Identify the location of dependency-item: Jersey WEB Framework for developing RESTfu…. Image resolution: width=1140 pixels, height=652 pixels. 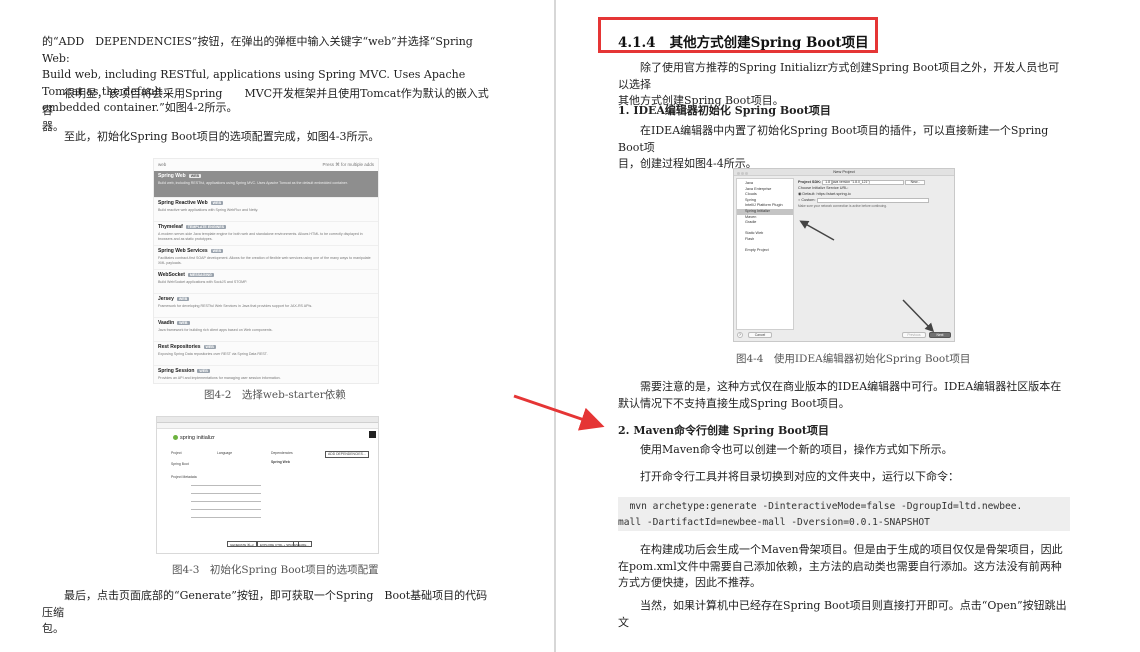
(266, 306).